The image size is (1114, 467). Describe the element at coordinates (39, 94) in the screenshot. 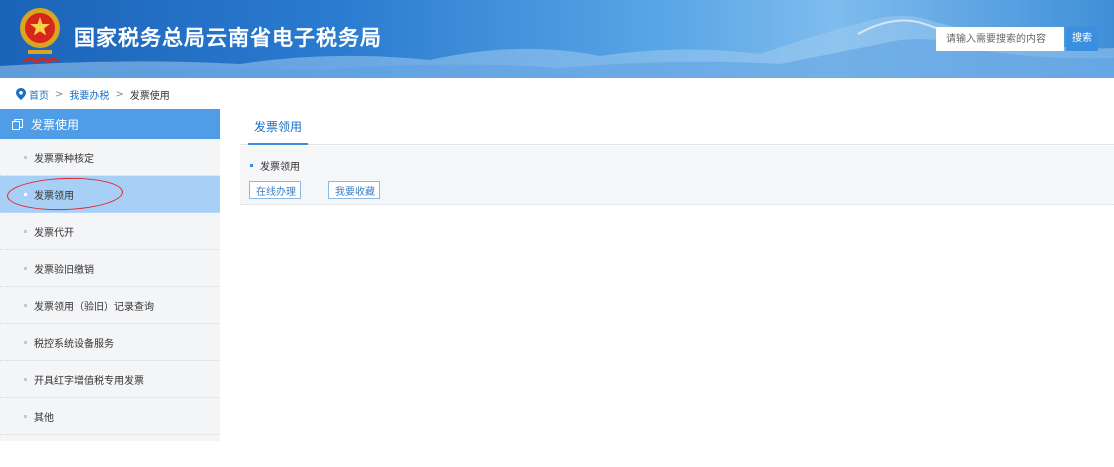

I see `breadcrumb-home-link: 首页` at that location.